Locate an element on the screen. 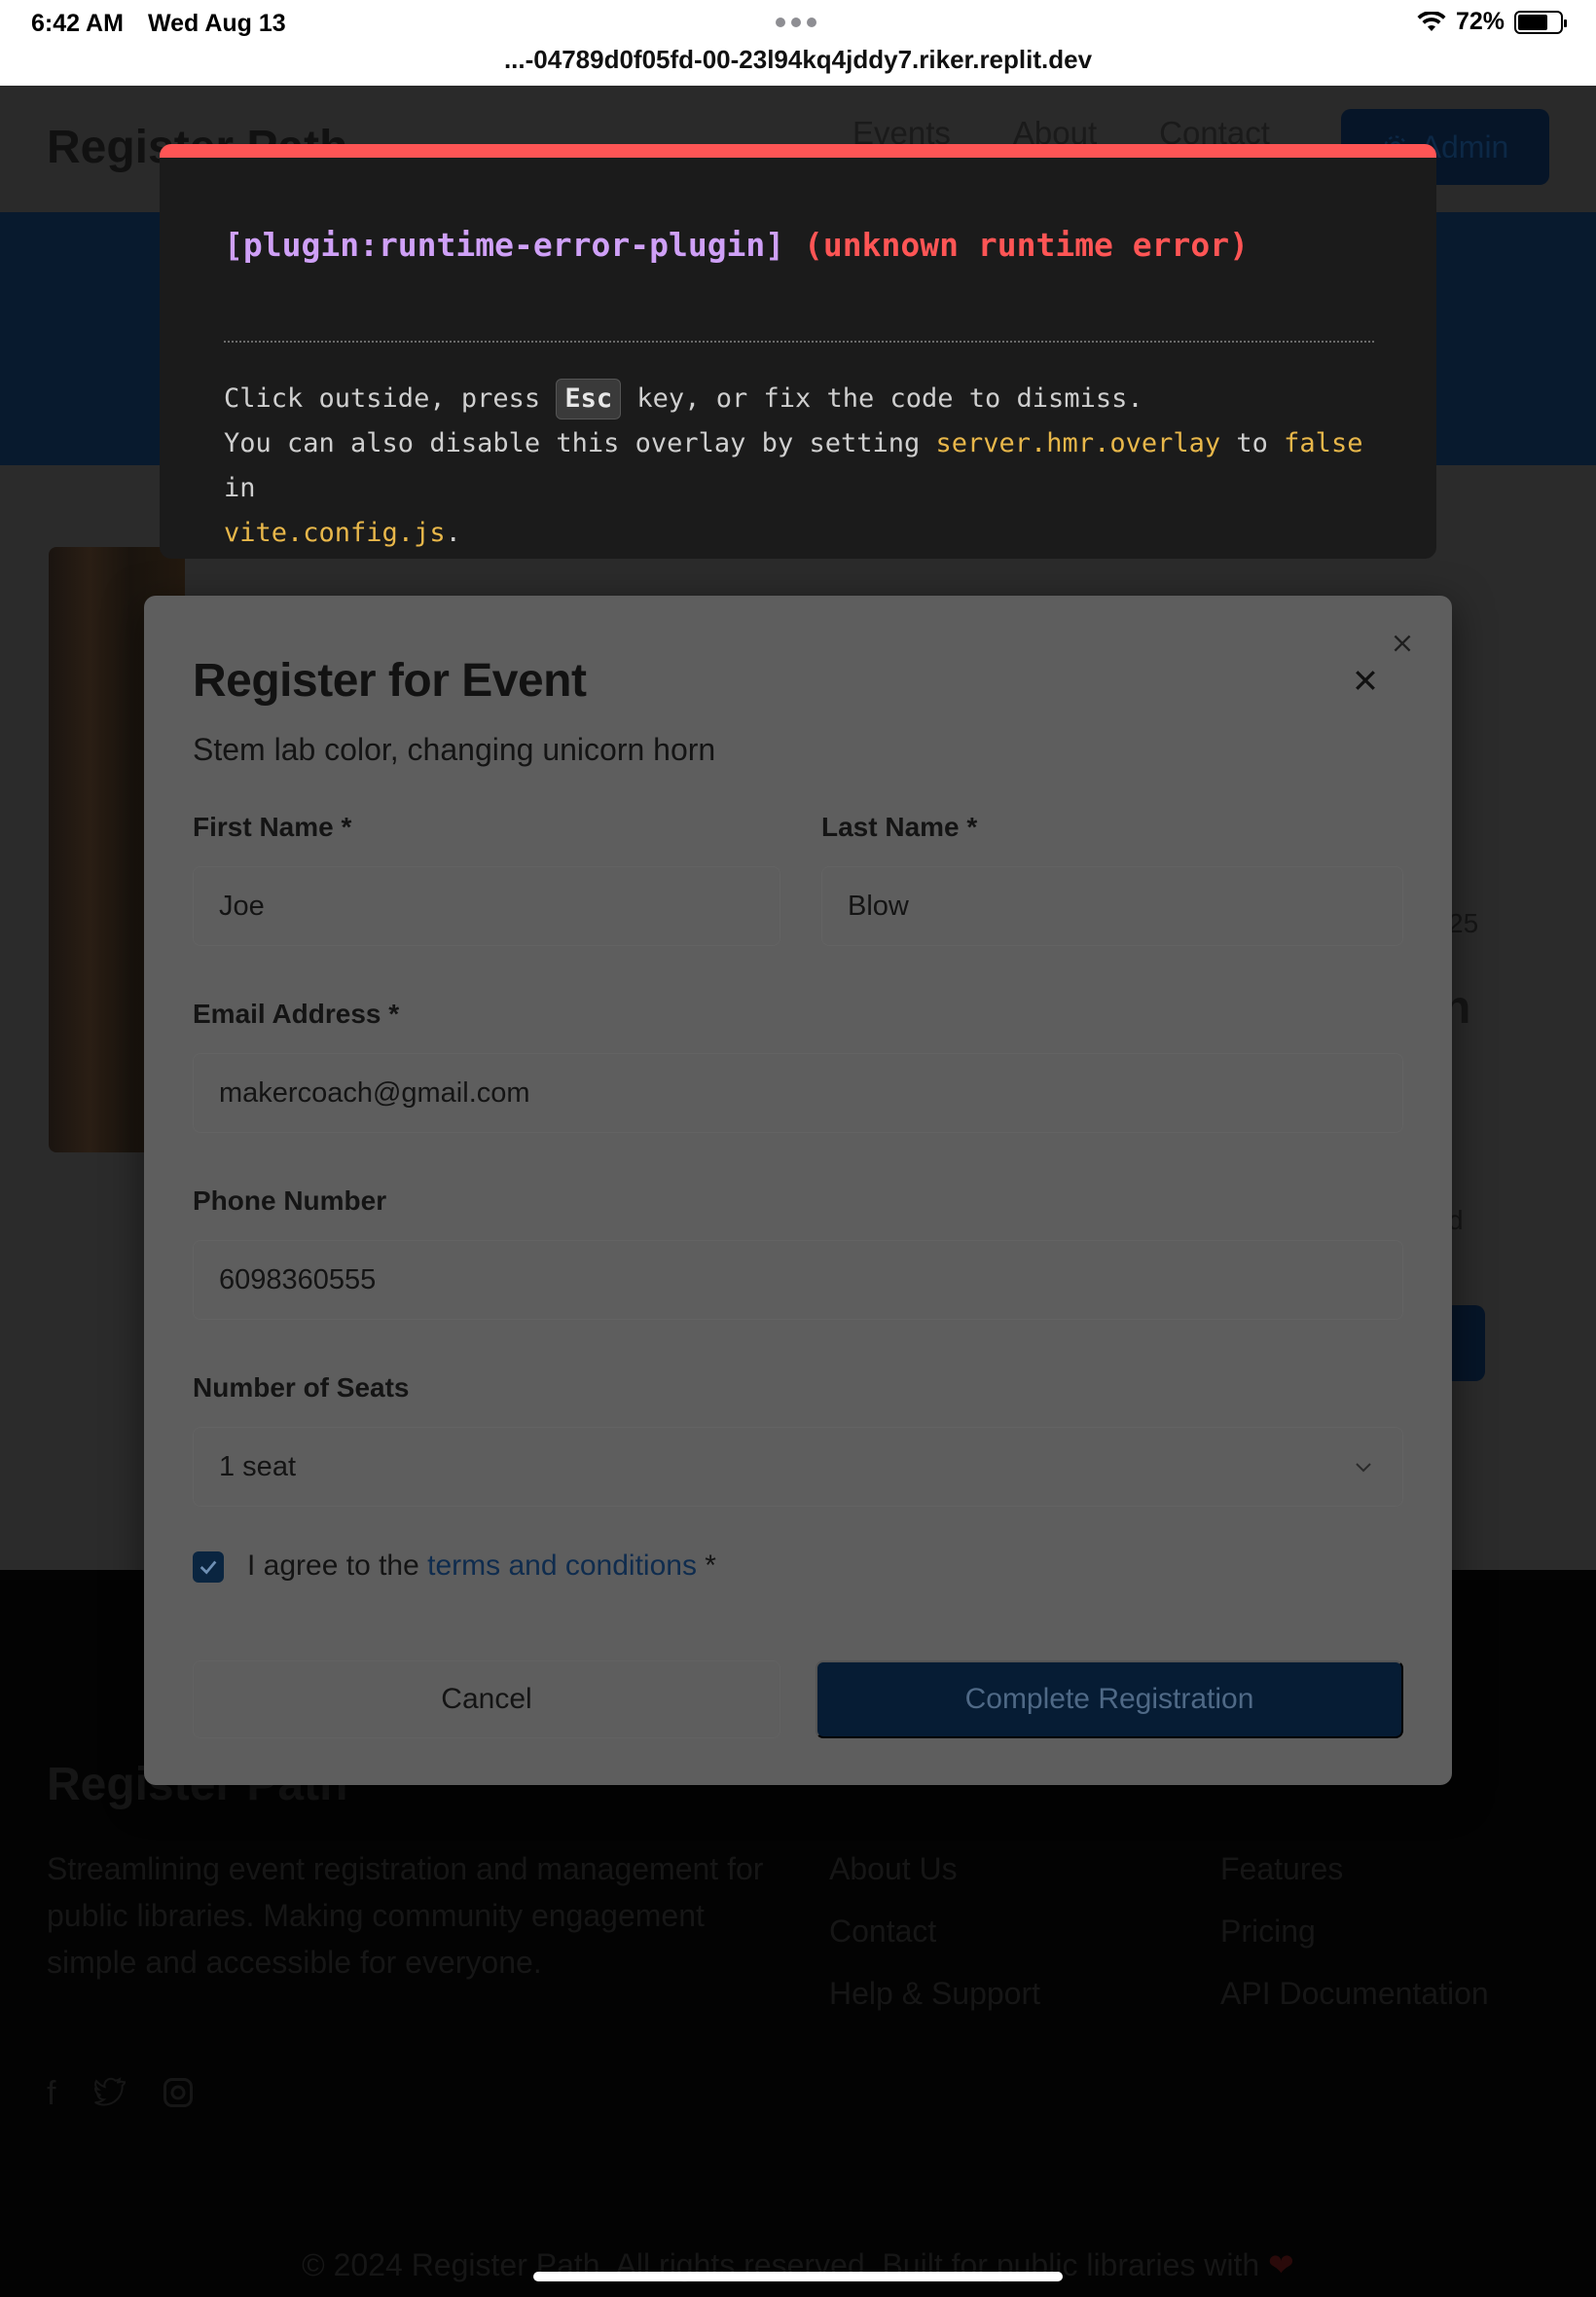 The width and height of the screenshot is (1596, 2297). code-vite-config: vite.config.js is located at coordinates (335, 533).